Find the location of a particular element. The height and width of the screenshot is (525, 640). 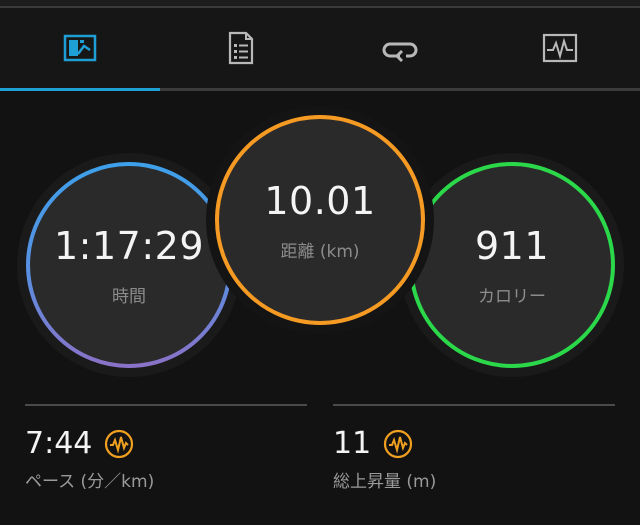

tab-heart-rate is located at coordinates (560, 48).